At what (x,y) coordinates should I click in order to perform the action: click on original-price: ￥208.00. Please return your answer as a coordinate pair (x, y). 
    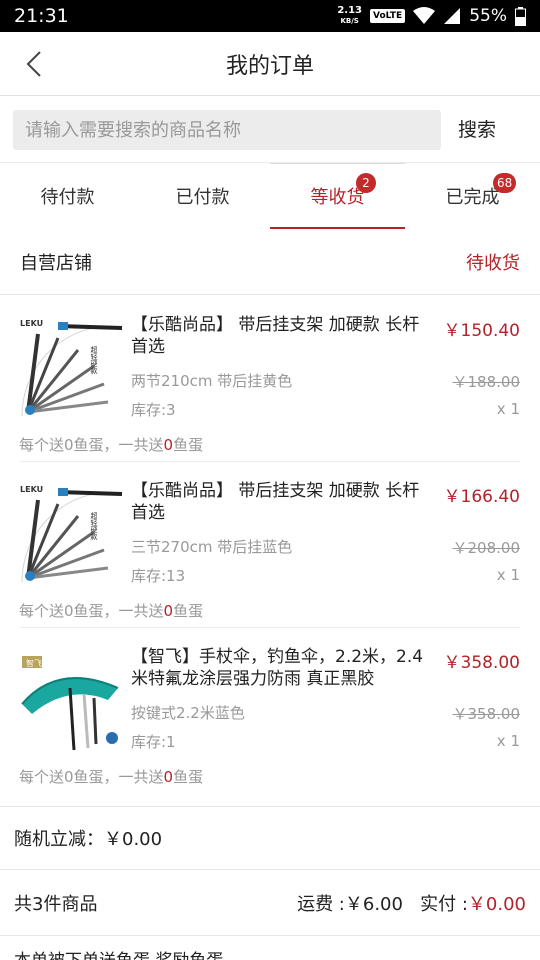
    Looking at the image, I should click on (486, 548).